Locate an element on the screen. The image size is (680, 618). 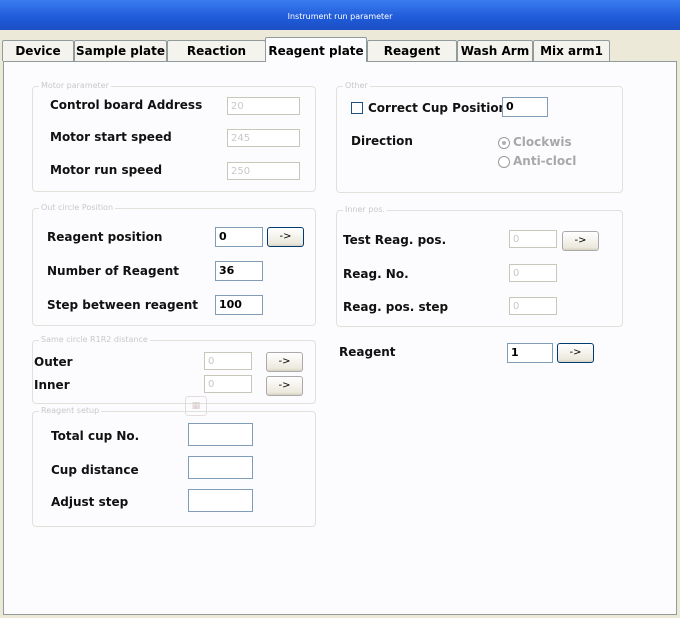
cup-distance-field is located at coordinates (220, 467).